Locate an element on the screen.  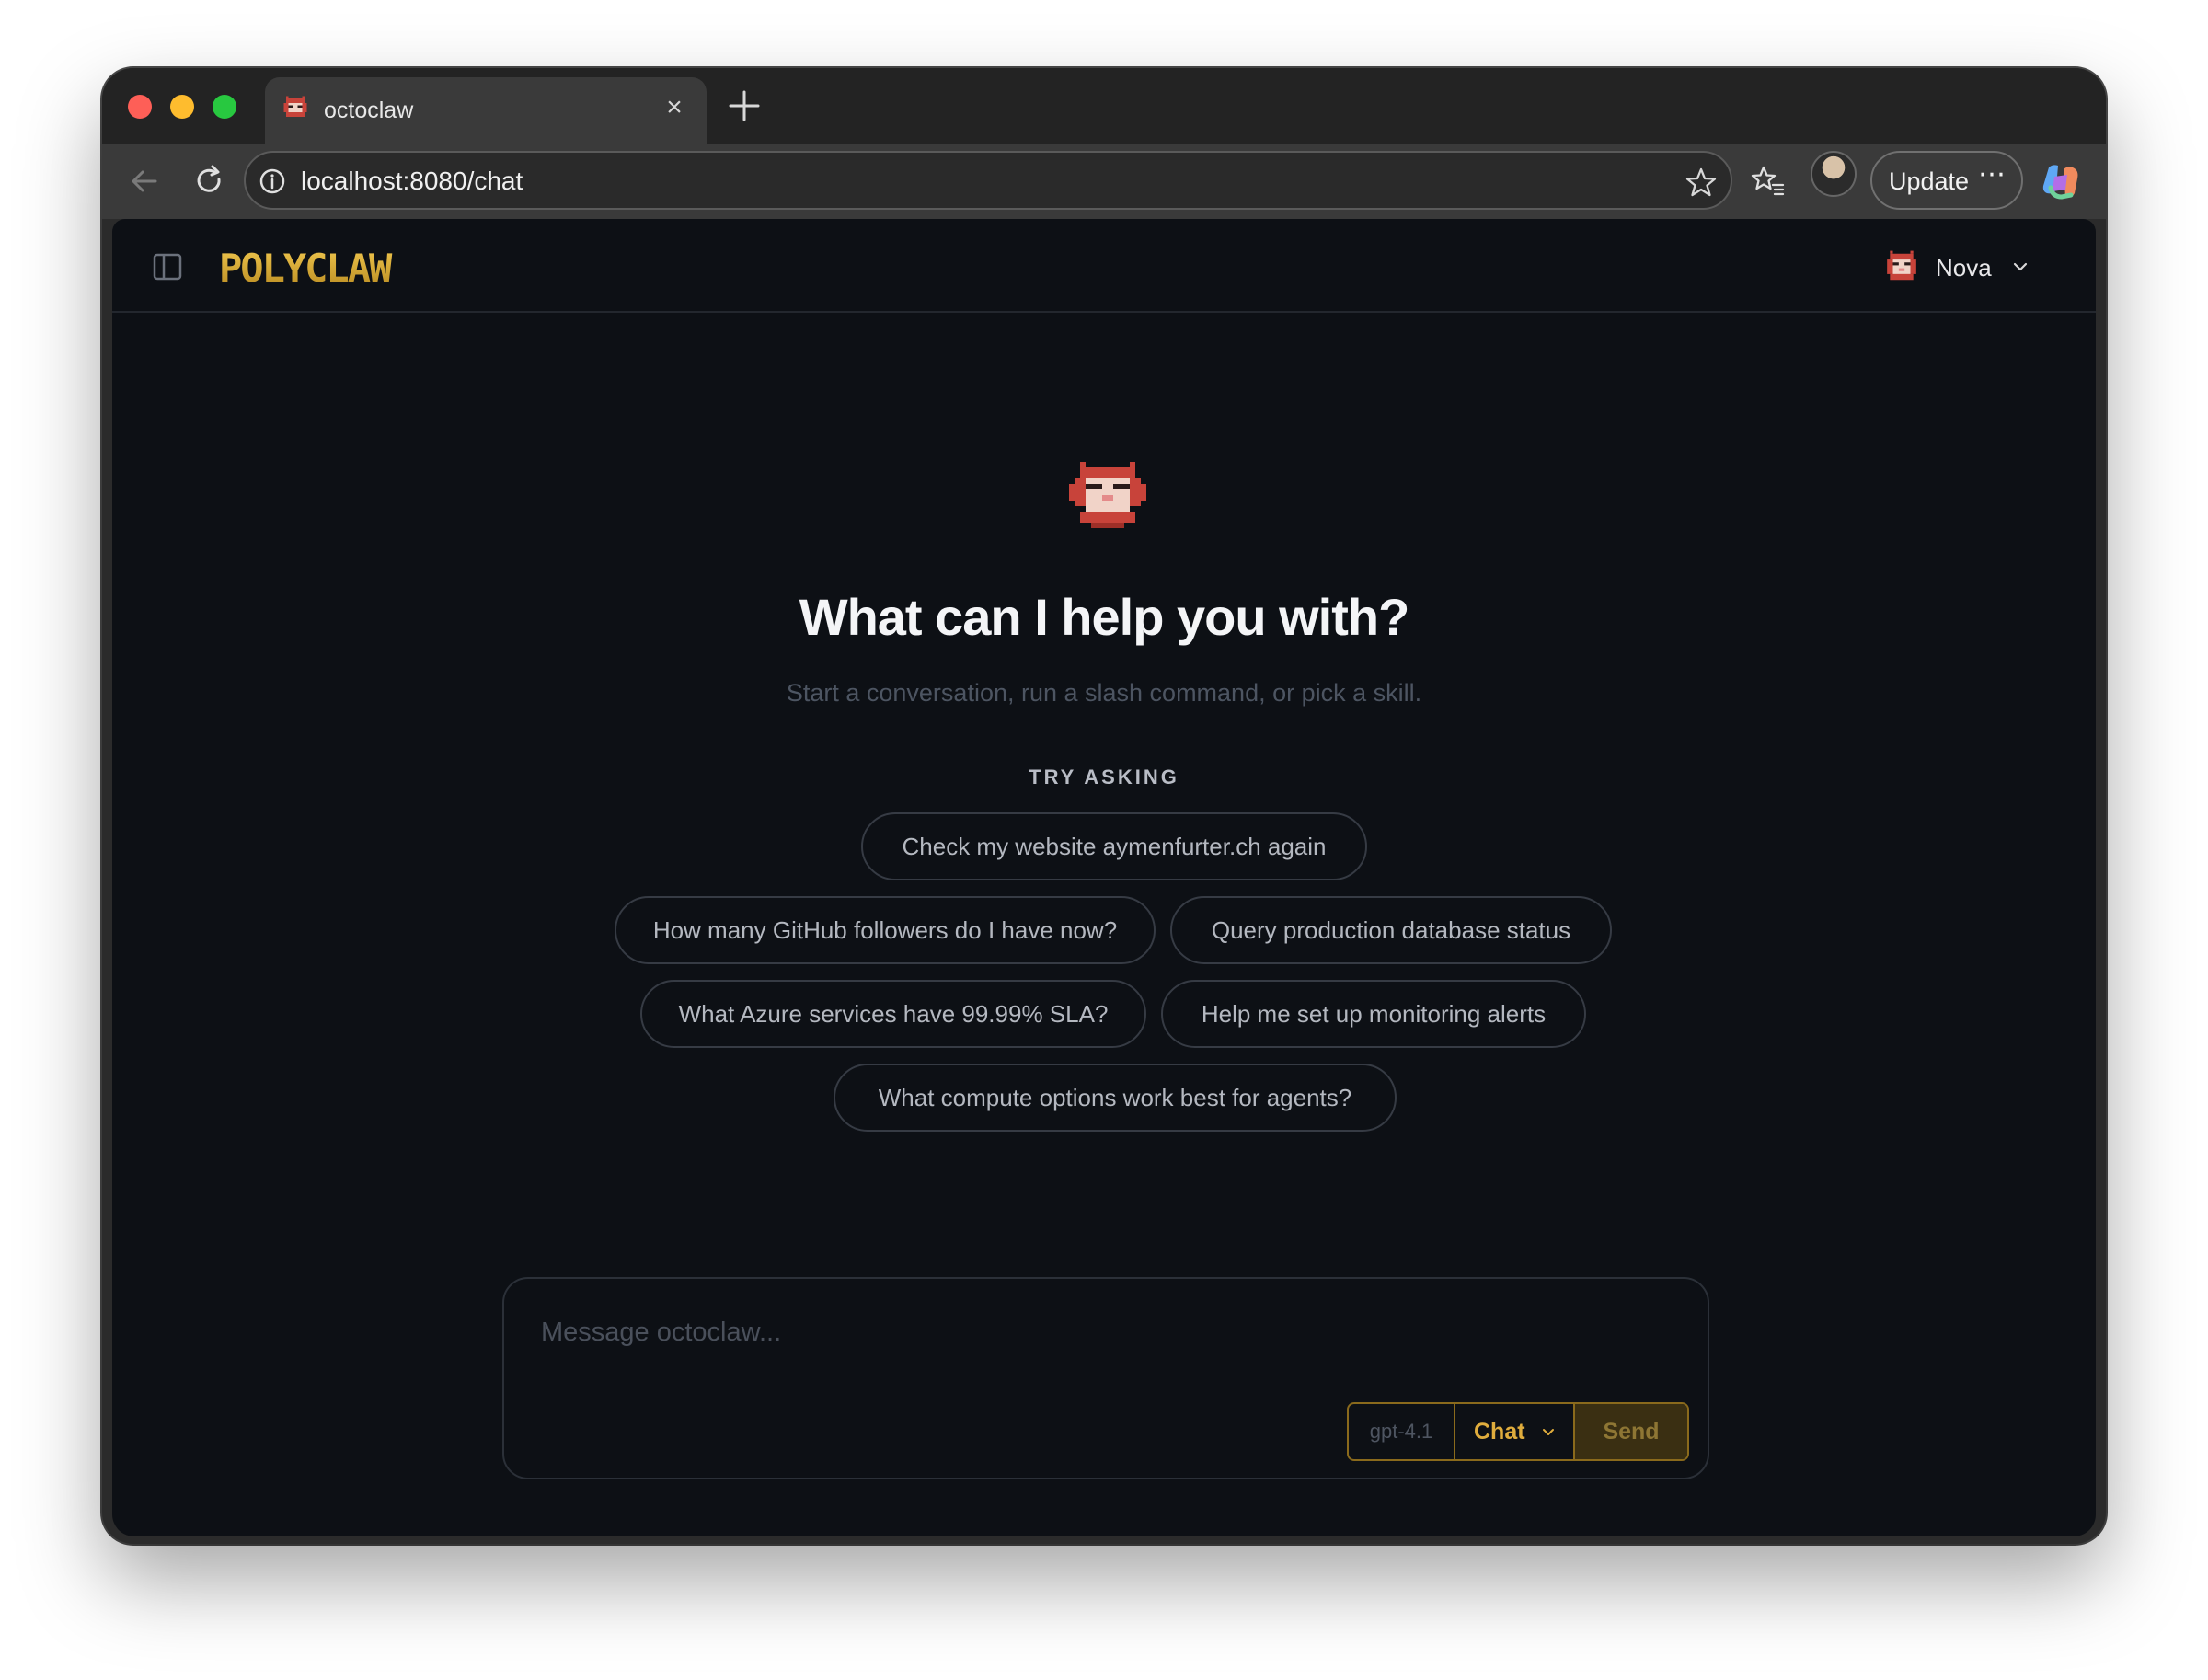
agent-name: Nova is located at coordinates (1964, 268).